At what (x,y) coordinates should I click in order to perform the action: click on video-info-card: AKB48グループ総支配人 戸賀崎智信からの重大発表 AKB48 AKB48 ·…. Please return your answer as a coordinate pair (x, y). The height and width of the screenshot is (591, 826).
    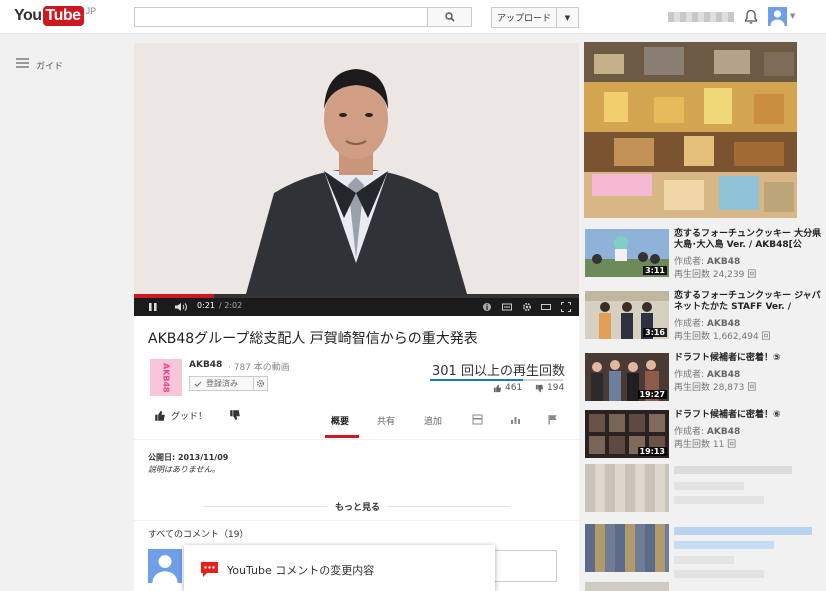
    Looking at the image, I should click on (356, 377).